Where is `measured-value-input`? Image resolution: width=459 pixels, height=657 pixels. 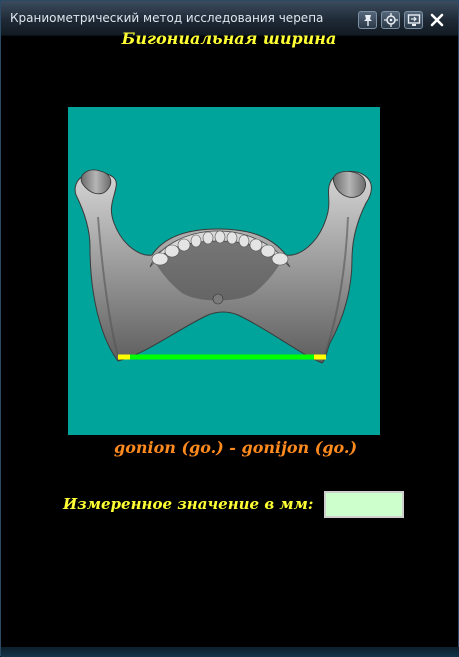
measured-value-input is located at coordinates (364, 504).